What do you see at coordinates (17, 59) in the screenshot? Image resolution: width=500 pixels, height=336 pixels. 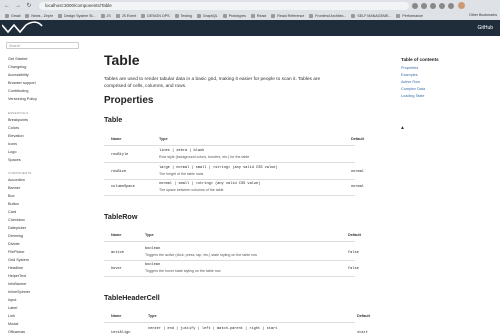 I see `sidebar-item: Get Started` at bounding box center [17, 59].